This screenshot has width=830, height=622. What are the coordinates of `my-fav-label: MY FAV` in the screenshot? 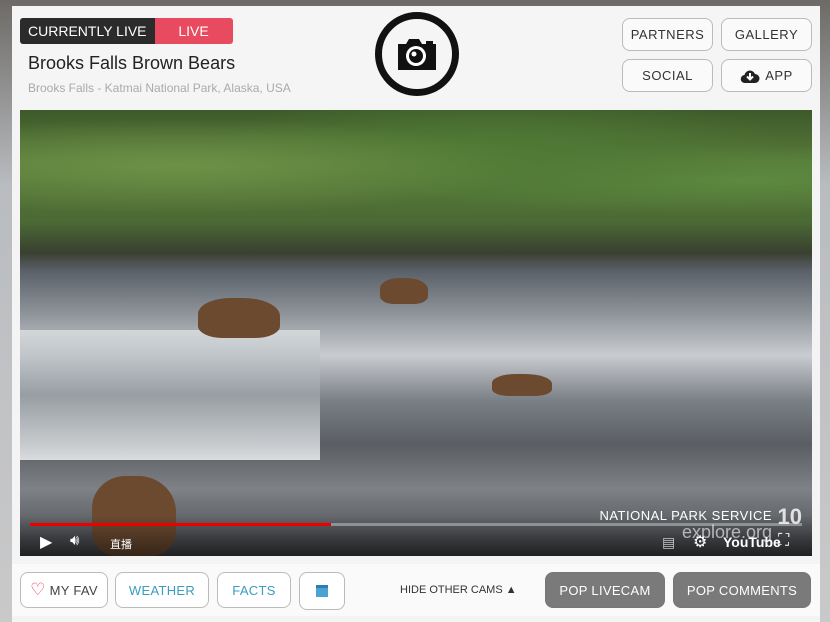 It's located at (73, 590).